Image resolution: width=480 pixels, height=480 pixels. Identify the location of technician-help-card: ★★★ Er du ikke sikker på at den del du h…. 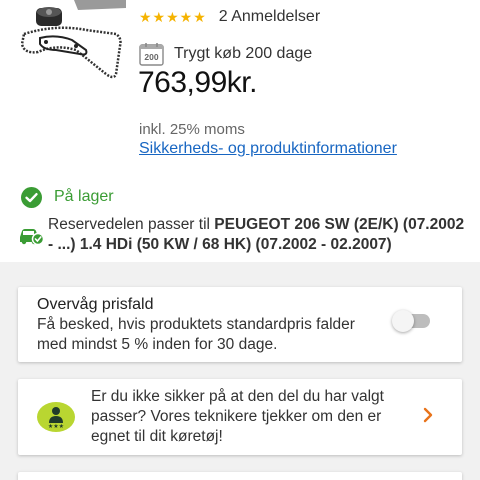
(240, 417).